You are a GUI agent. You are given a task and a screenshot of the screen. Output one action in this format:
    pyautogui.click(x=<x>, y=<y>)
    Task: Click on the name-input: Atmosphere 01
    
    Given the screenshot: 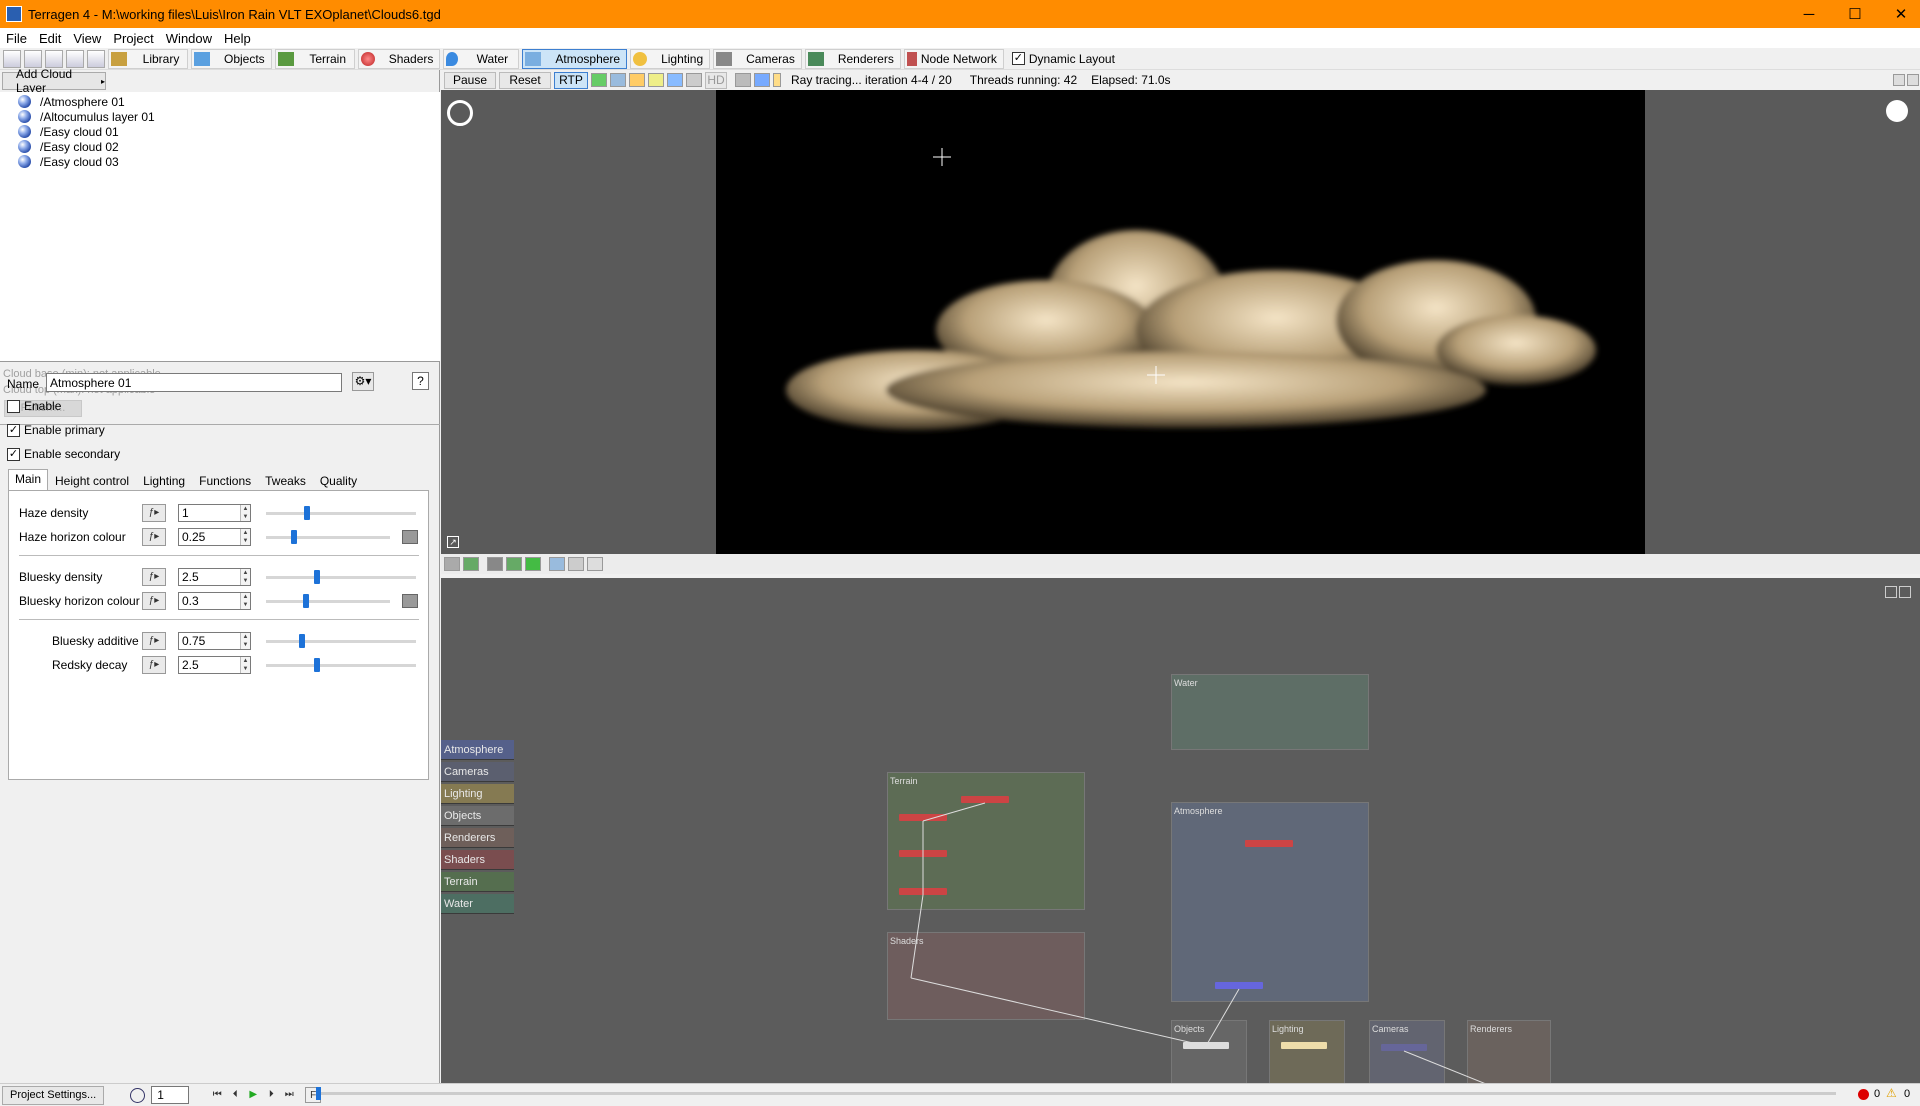 What is the action you would take?
    pyautogui.click(x=194, y=382)
    